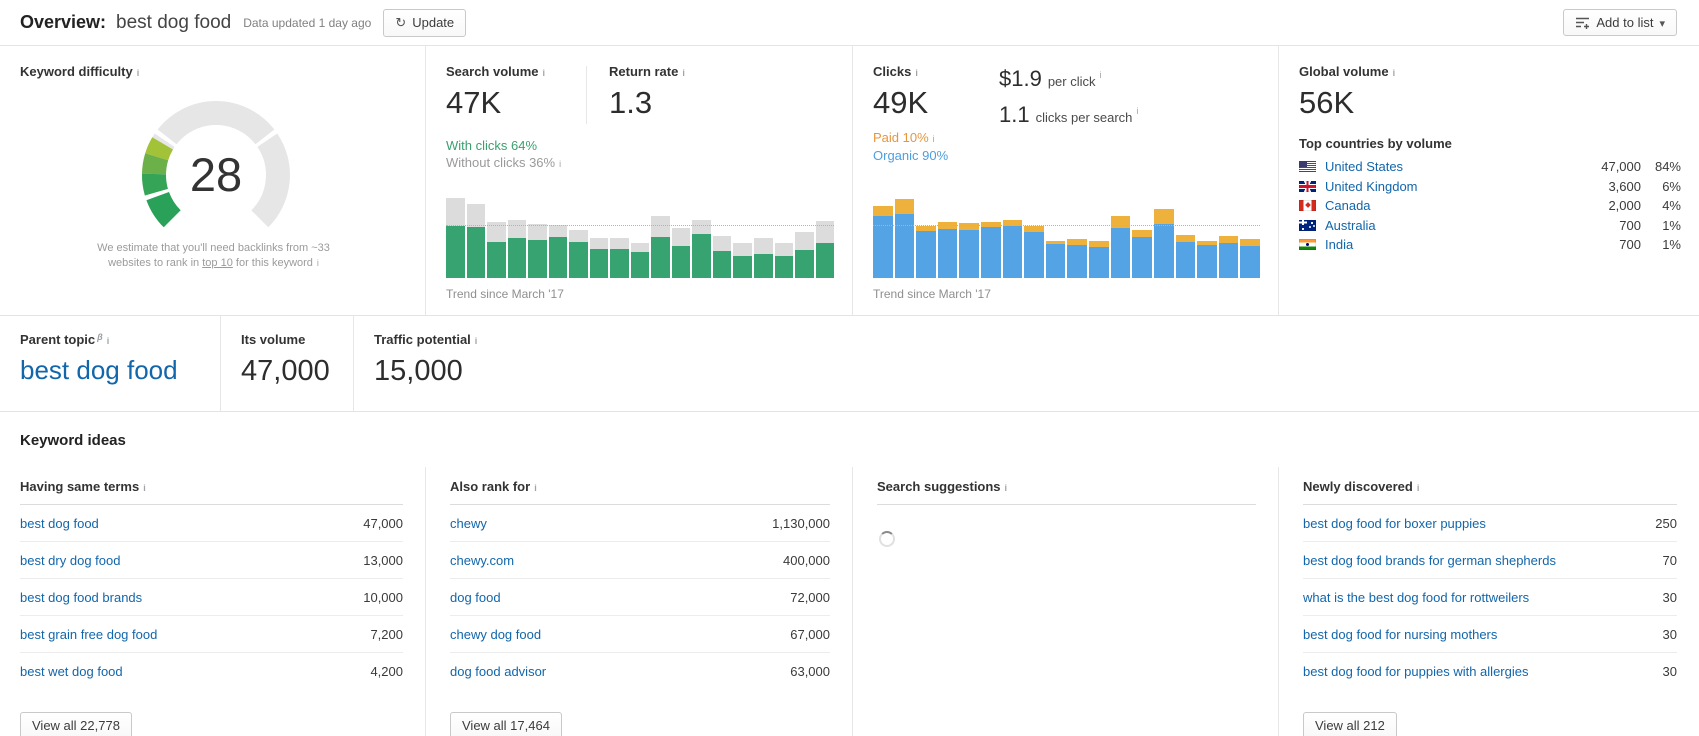 Image resolution: width=1699 pixels, height=736 pixels. What do you see at coordinates (1490, 187) in the screenshot?
I see `country-row: United Kingdom 3,600 6%` at bounding box center [1490, 187].